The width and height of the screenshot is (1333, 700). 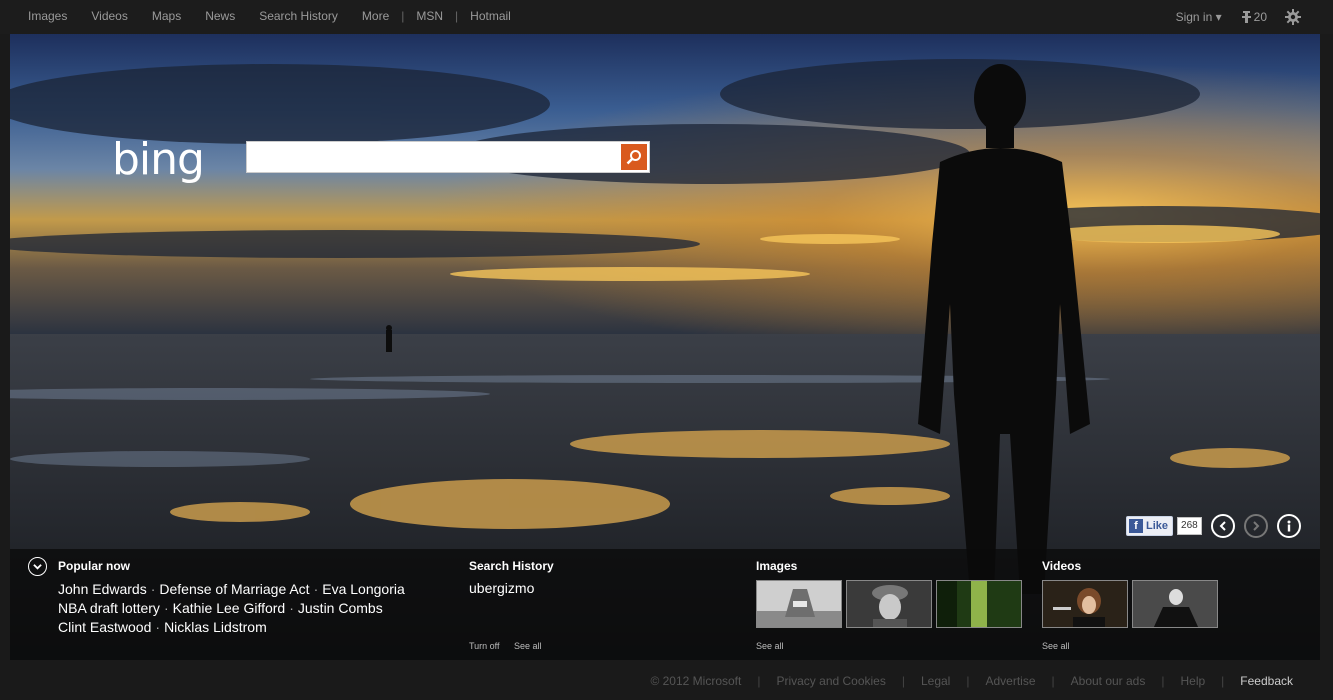 I want to click on search-box, so click(x=448, y=157).